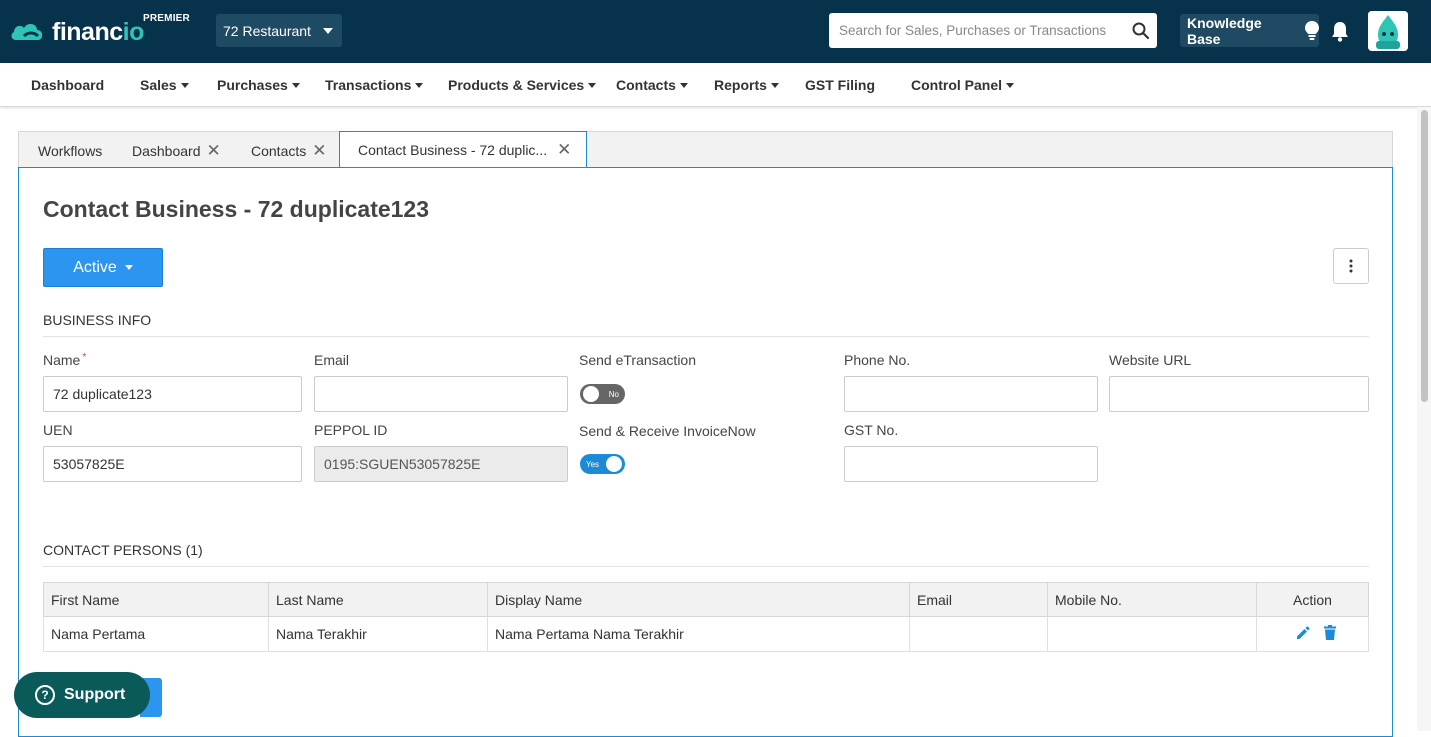  Describe the element at coordinates (95, 267) in the screenshot. I see `status-label: Active` at that location.